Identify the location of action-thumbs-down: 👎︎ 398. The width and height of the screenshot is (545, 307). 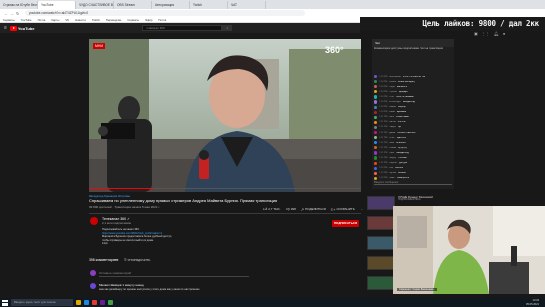
(291, 209).